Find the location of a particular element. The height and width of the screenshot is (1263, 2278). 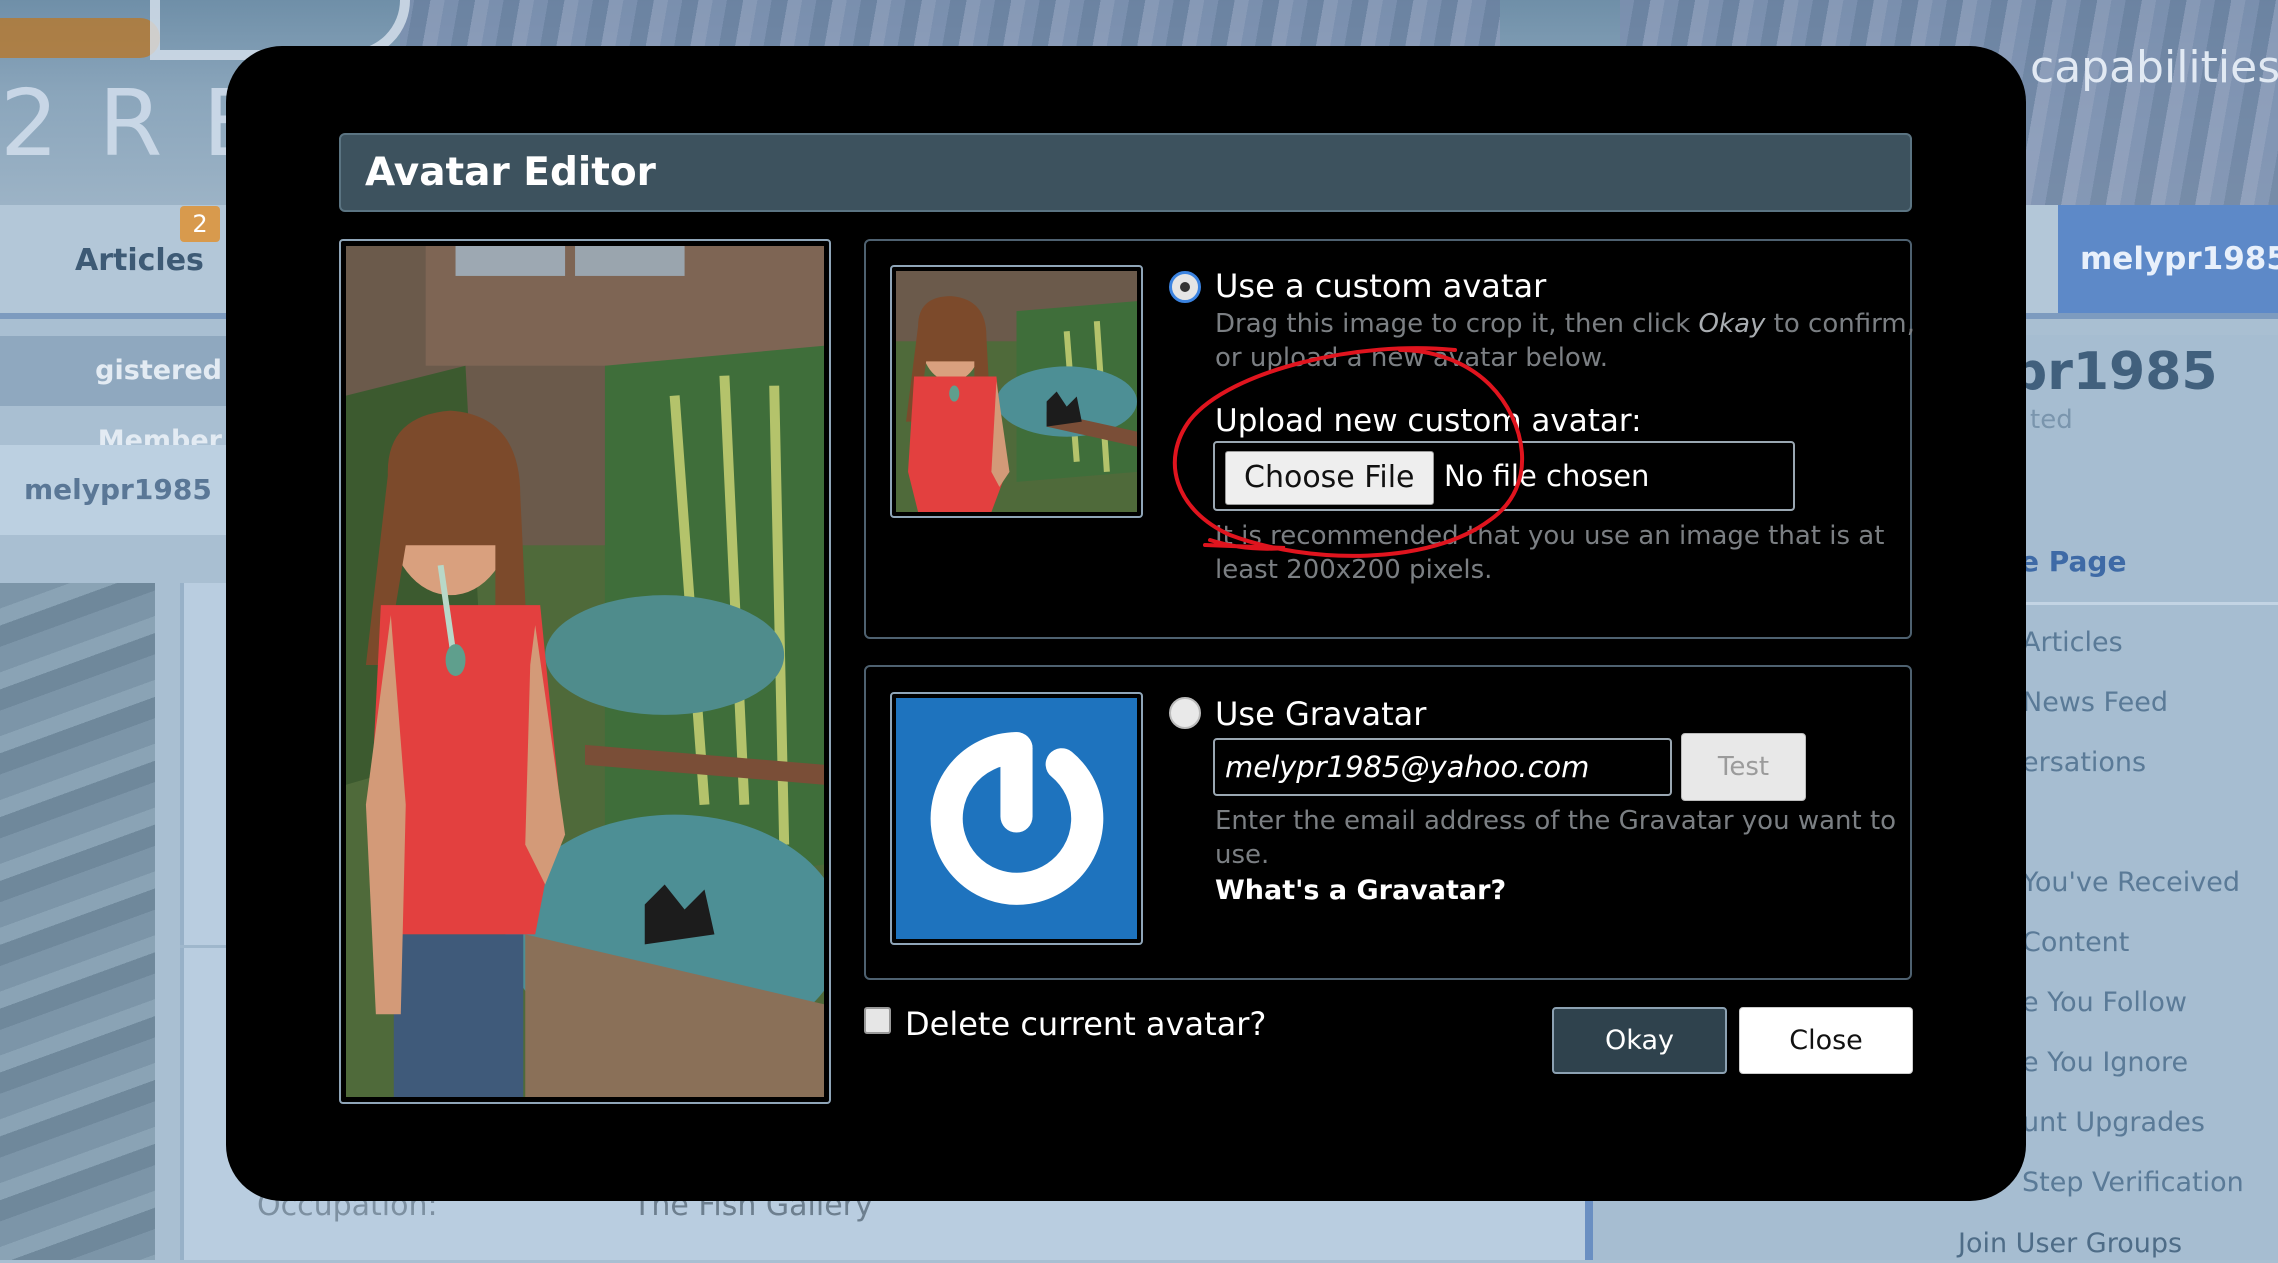

custom-avatar-label: Use a custom avatar is located at coordinates (1380, 286).